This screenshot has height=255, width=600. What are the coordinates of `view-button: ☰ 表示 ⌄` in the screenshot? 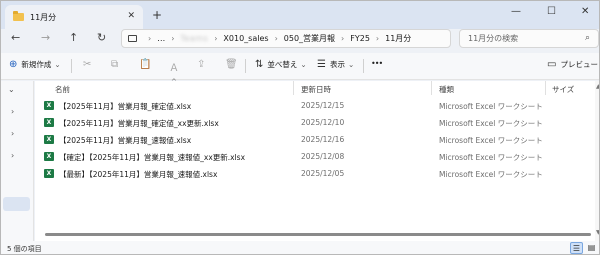 It's located at (335, 64).